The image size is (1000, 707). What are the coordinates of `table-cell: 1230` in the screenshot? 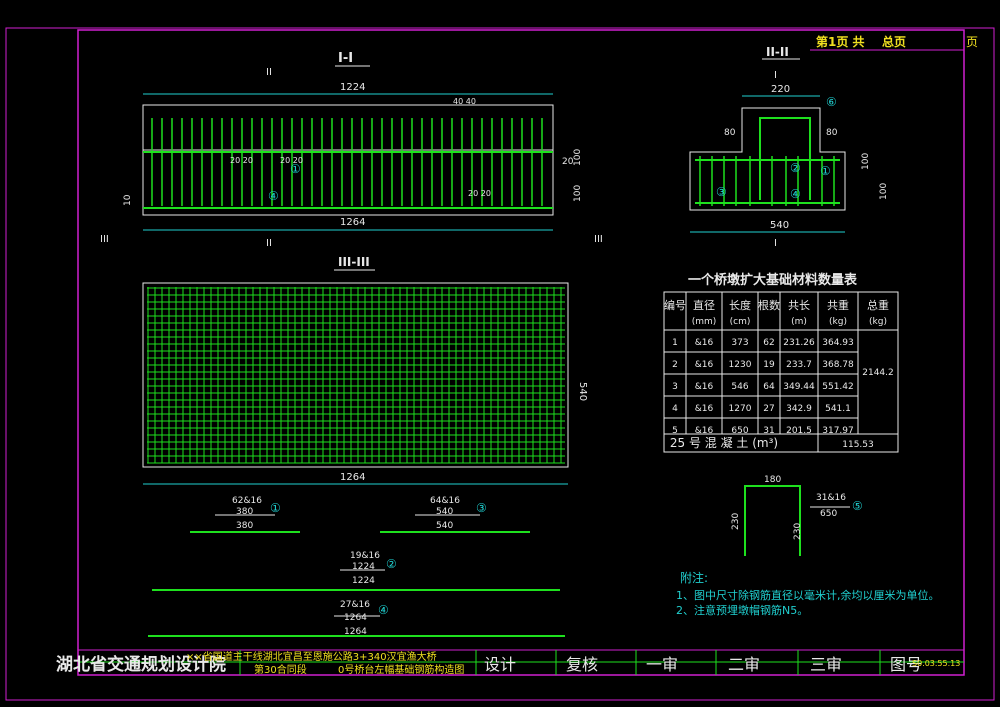 It's located at (740, 365).